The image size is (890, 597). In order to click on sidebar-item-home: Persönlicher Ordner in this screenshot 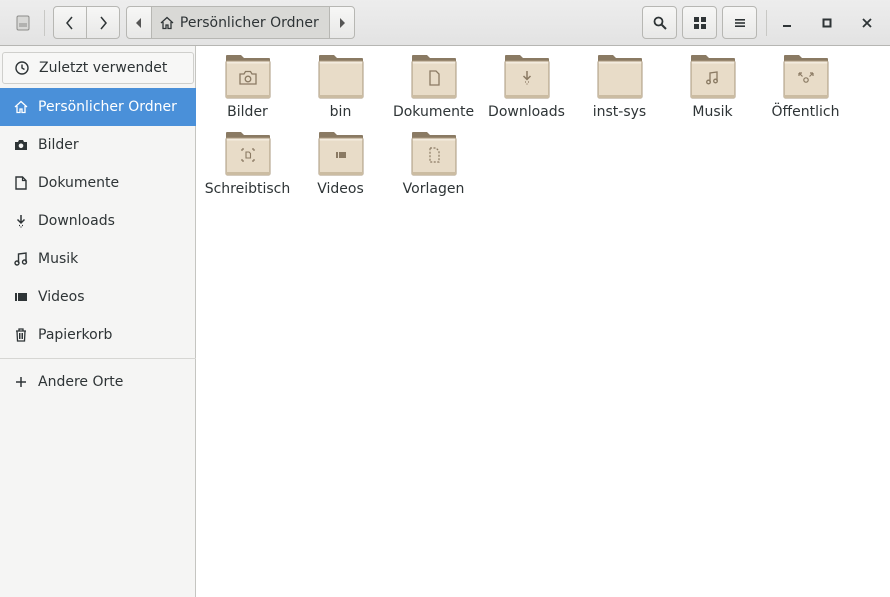, I will do `click(98, 107)`.